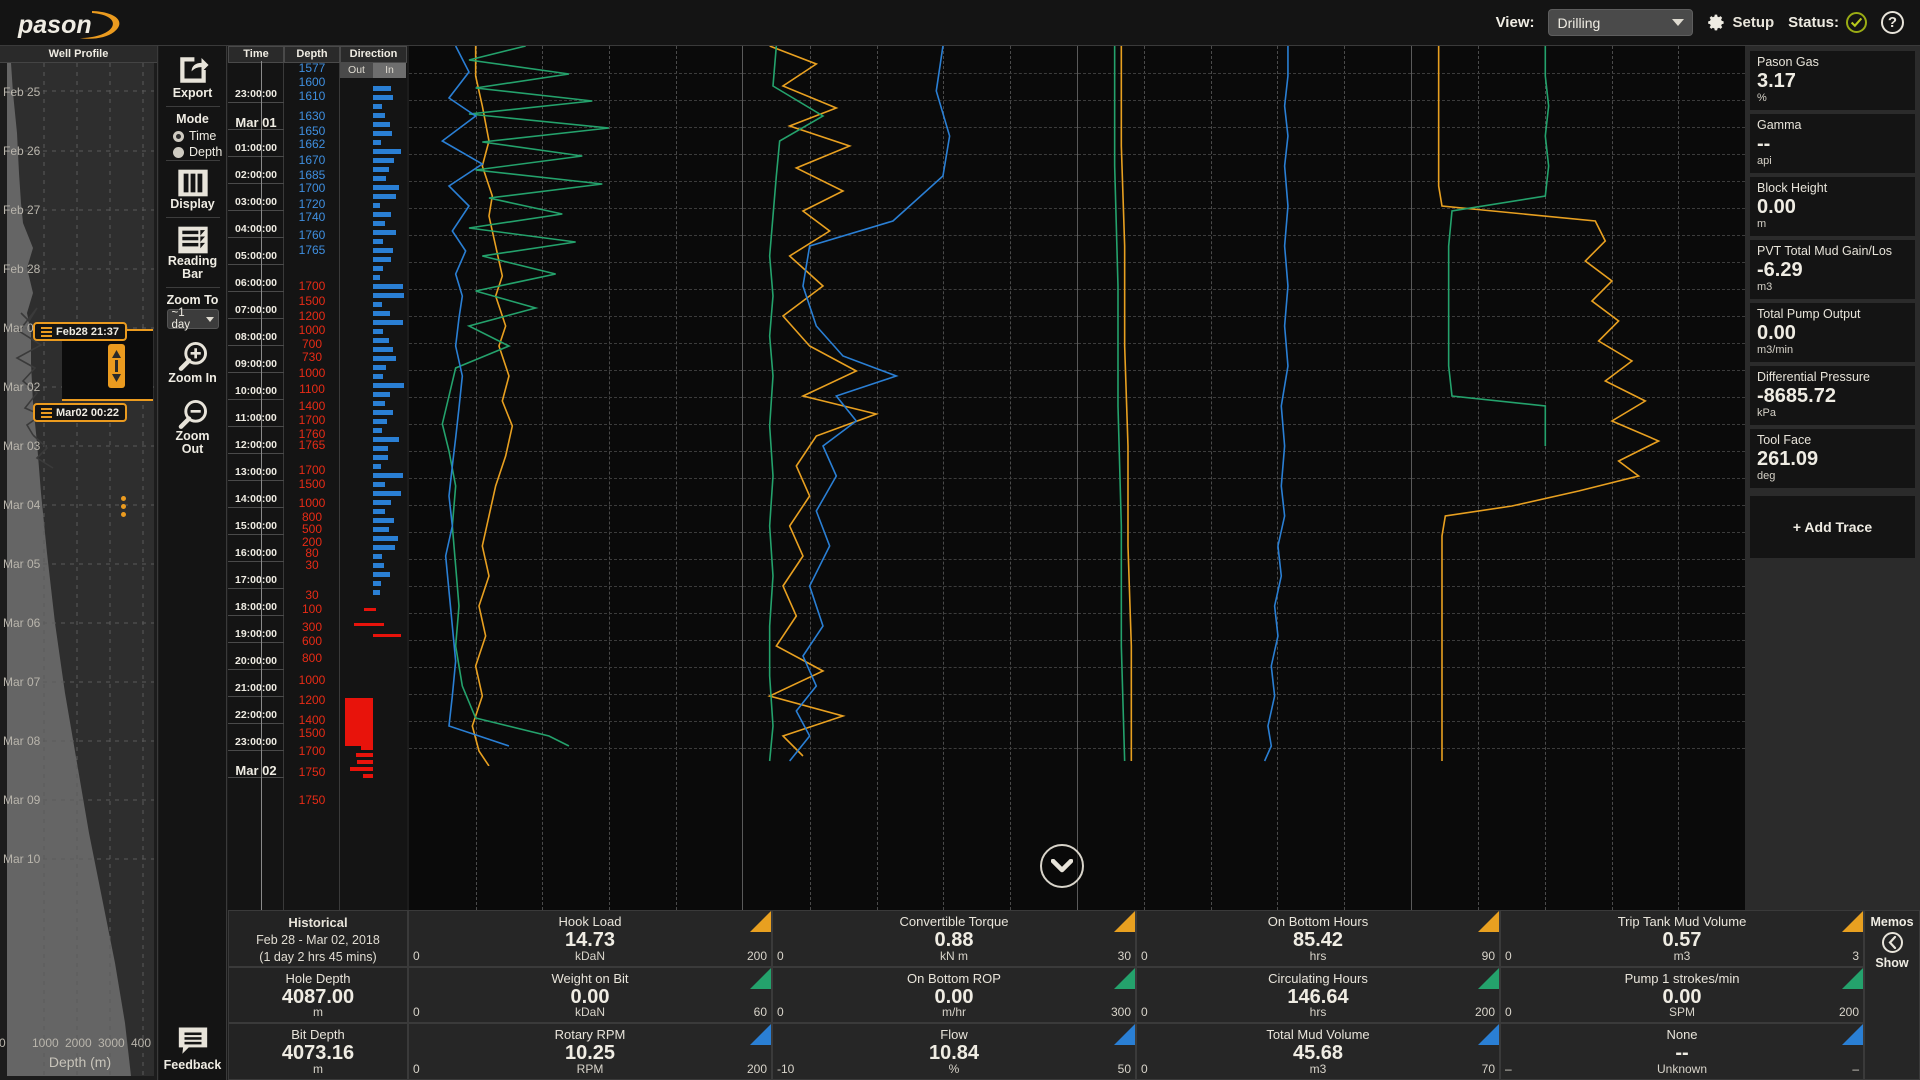  Describe the element at coordinates (1062, 866) in the screenshot. I see `scroll-down-button` at that location.